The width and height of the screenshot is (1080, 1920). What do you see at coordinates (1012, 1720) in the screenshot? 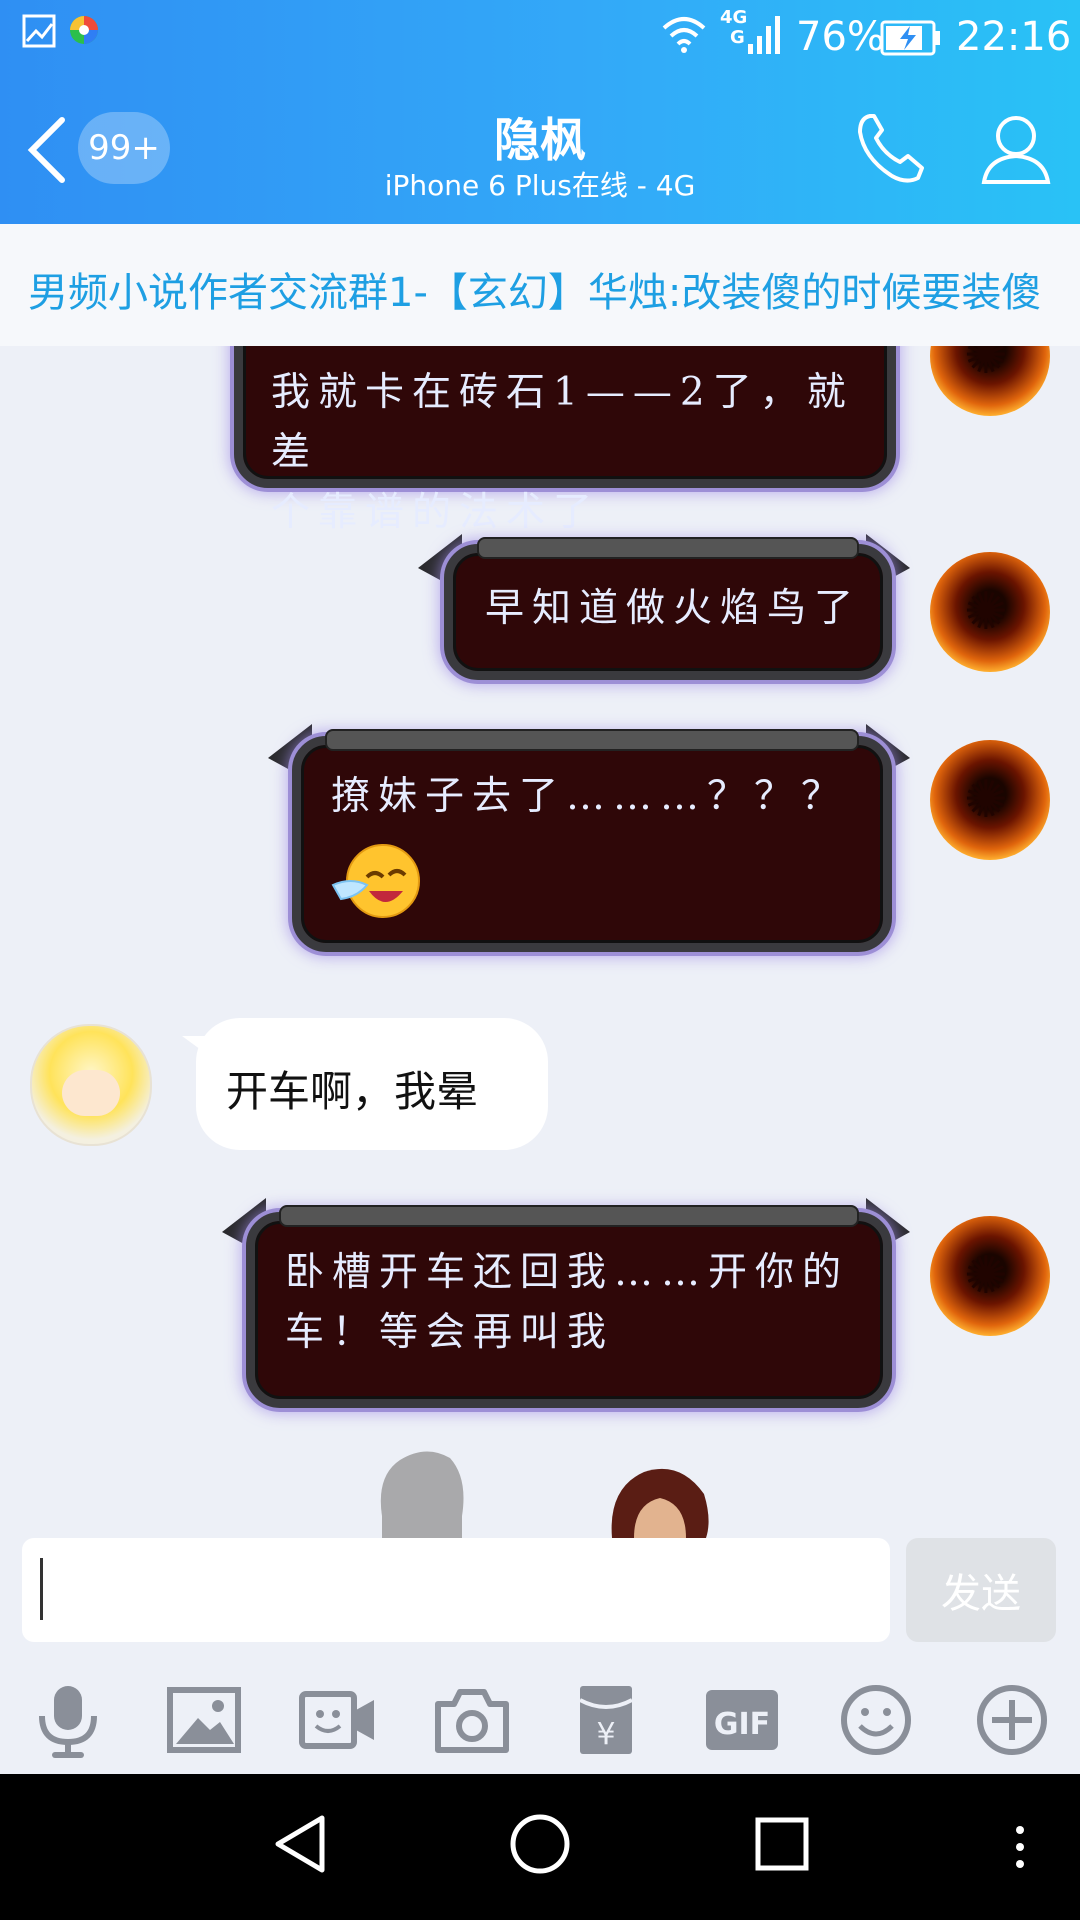
I see `plus-icon` at bounding box center [1012, 1720].